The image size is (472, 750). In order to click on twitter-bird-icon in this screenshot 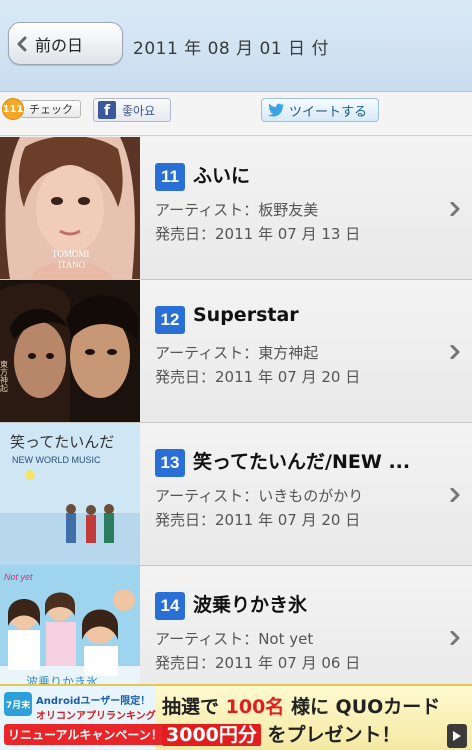, I will do `click(276, 110)`.